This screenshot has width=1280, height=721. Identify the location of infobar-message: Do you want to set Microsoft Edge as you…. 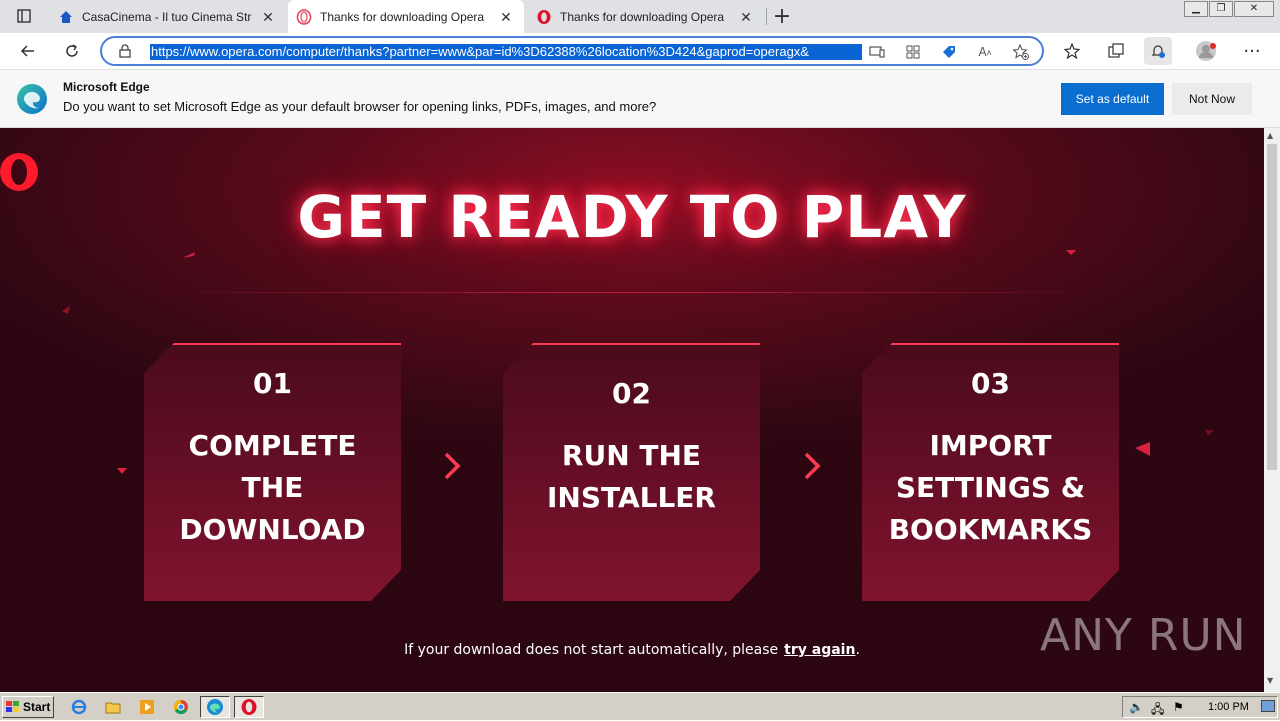
(360, 106).